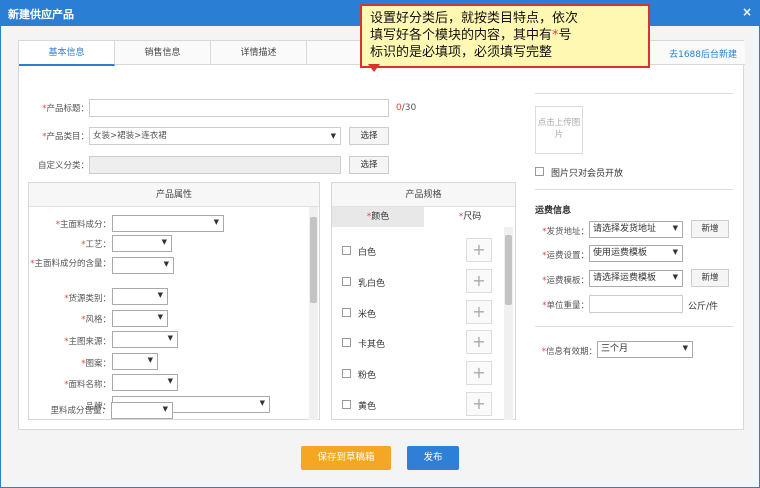  What do you see at coordinates (703, 307) in the screenshot?
I see `unit-weight-unit: 公斤/件` at bounding box center [703, 307].